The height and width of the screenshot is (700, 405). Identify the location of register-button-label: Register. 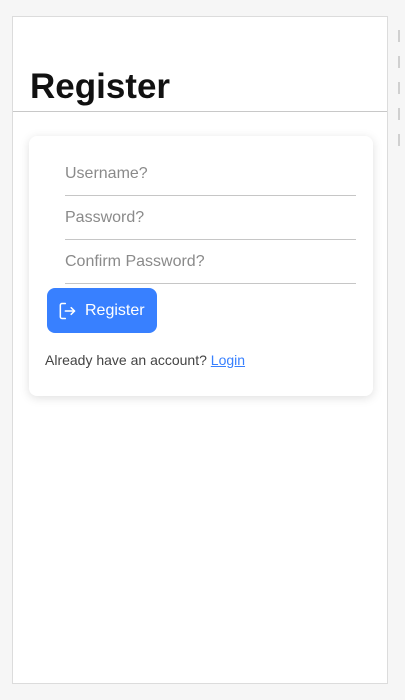
(115, 310).